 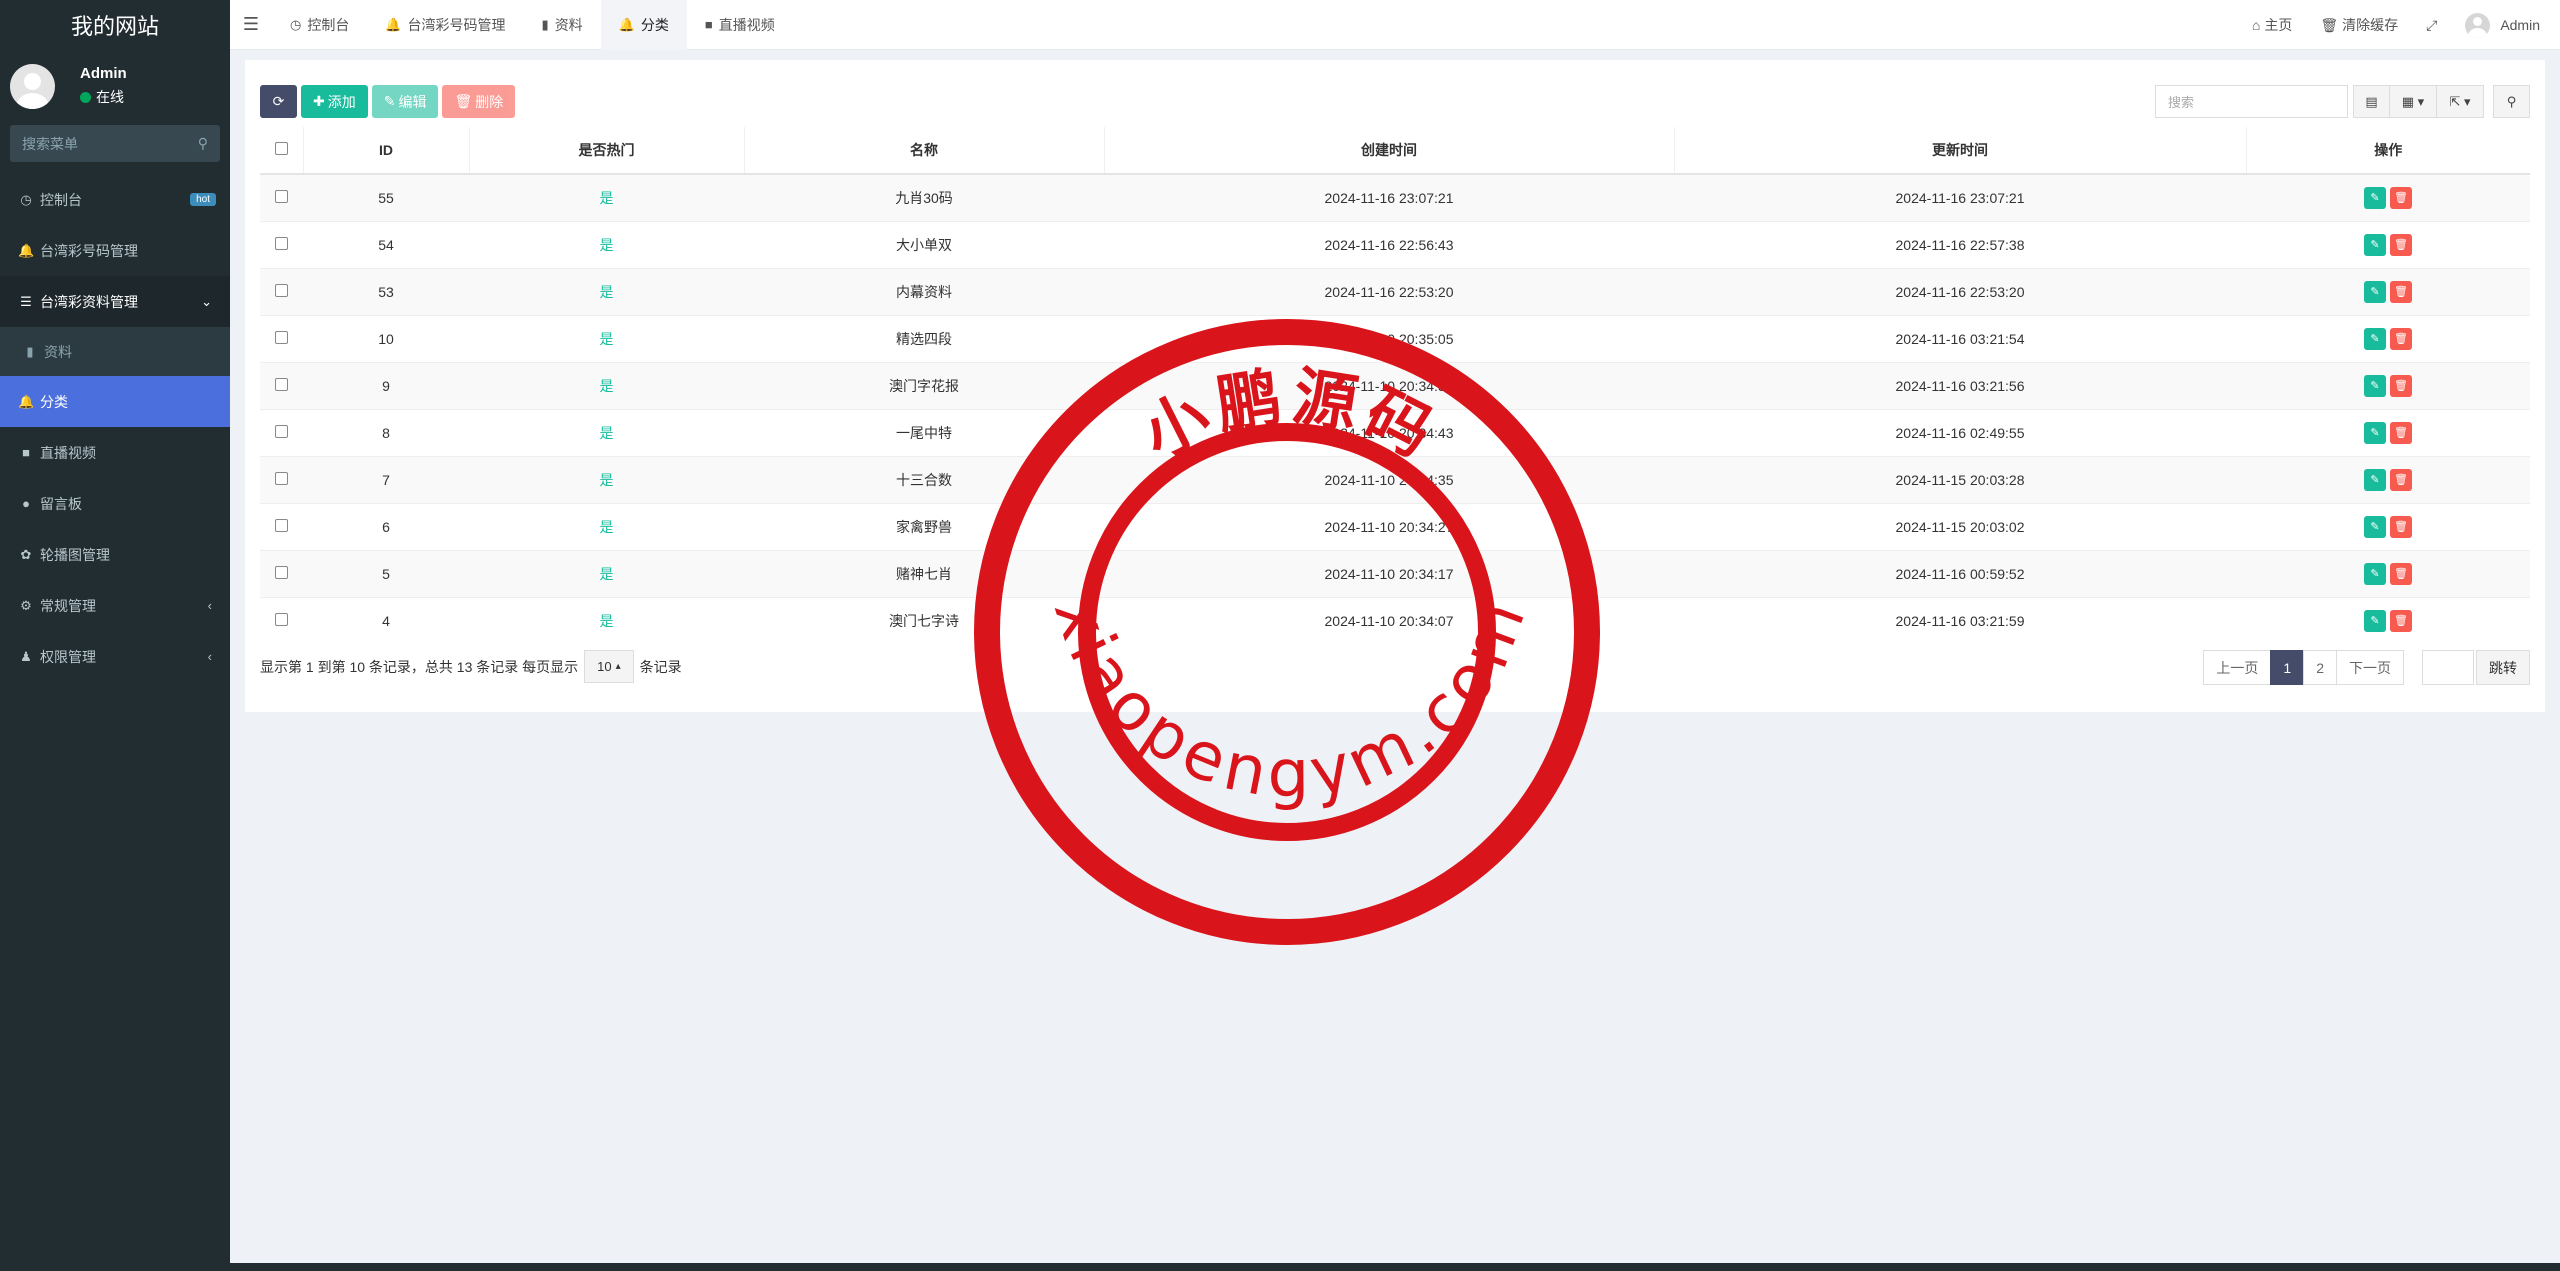 What do you see at coordinates (740, 25) in the screenshot?
I see `tab-live-video: ■ 直播视频` at bounding box center [740, 25].